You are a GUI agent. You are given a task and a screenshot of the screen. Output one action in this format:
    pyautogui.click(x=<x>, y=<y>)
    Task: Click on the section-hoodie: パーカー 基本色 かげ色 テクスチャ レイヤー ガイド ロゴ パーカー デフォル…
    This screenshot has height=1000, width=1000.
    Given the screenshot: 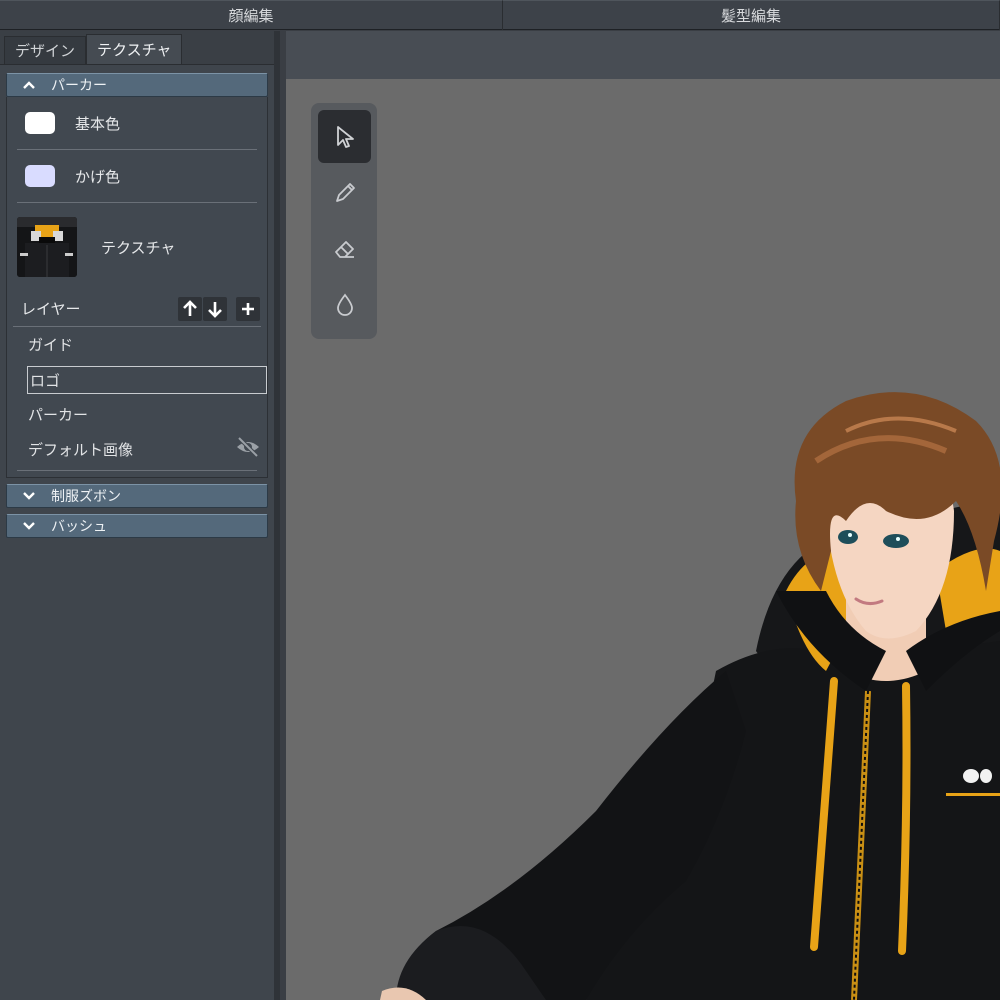 What is the action you would take?
    pyautogui.click(x=137, y=275)
    